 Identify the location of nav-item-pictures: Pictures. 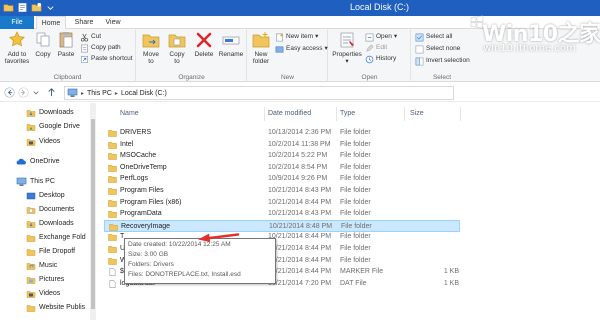
(45, 280).